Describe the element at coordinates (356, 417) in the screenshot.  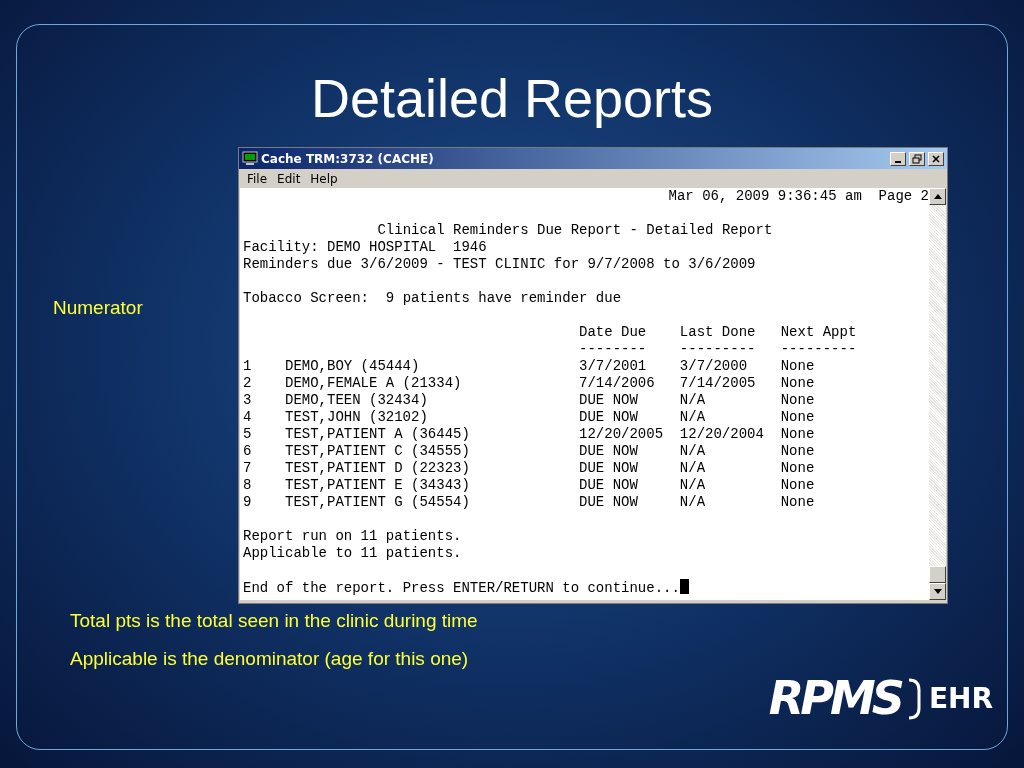
I see `patient-name: TEST,JOHN (32102)` at that location.